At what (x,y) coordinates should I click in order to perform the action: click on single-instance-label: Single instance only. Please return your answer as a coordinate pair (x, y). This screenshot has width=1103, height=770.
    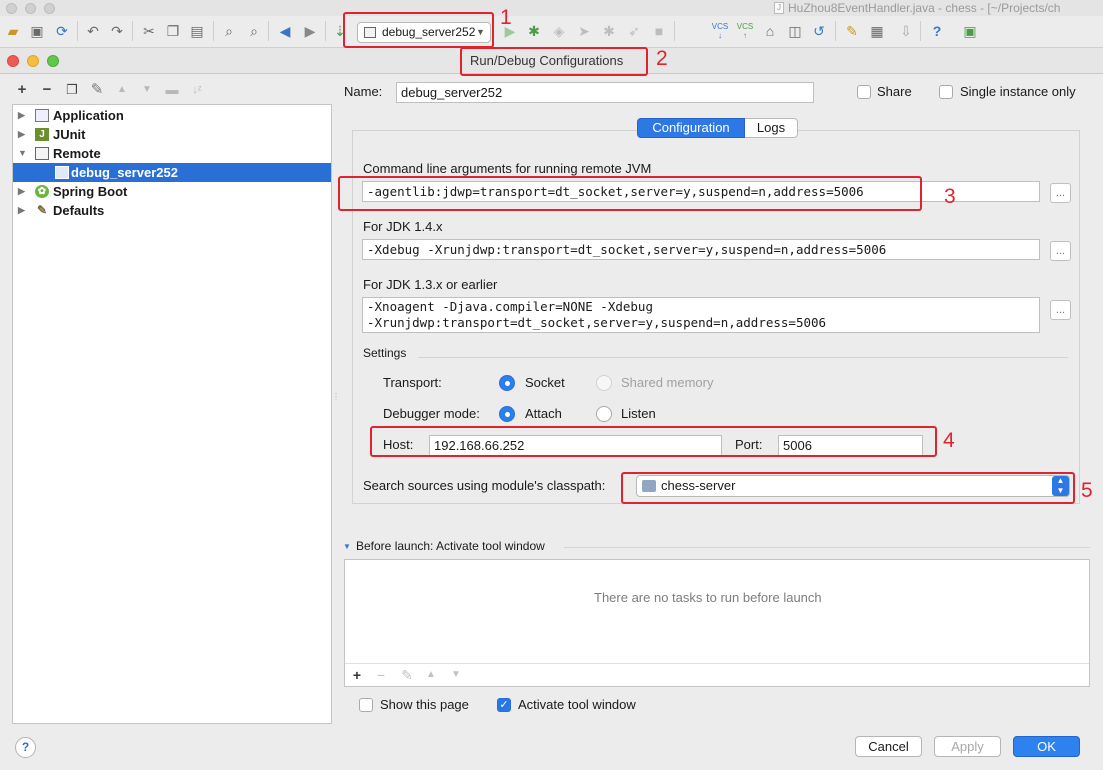
    Looking at the image, I should click on (1018, 91).